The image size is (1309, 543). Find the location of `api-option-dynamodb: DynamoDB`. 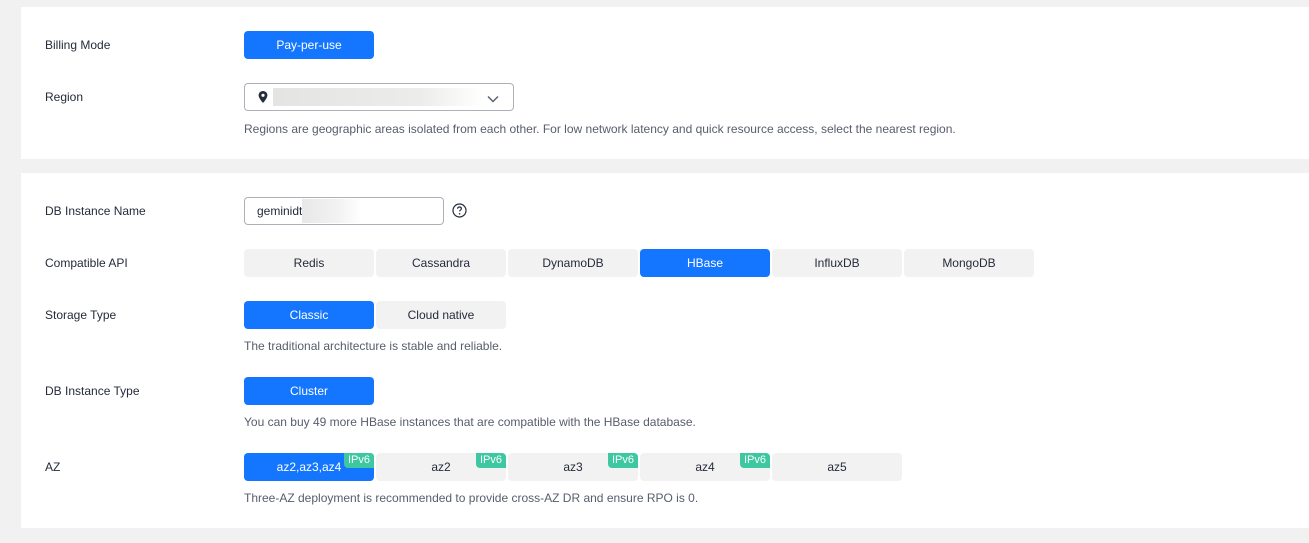

api-option-dynamodb: DynamoDB is located at coordinates (573, 263).